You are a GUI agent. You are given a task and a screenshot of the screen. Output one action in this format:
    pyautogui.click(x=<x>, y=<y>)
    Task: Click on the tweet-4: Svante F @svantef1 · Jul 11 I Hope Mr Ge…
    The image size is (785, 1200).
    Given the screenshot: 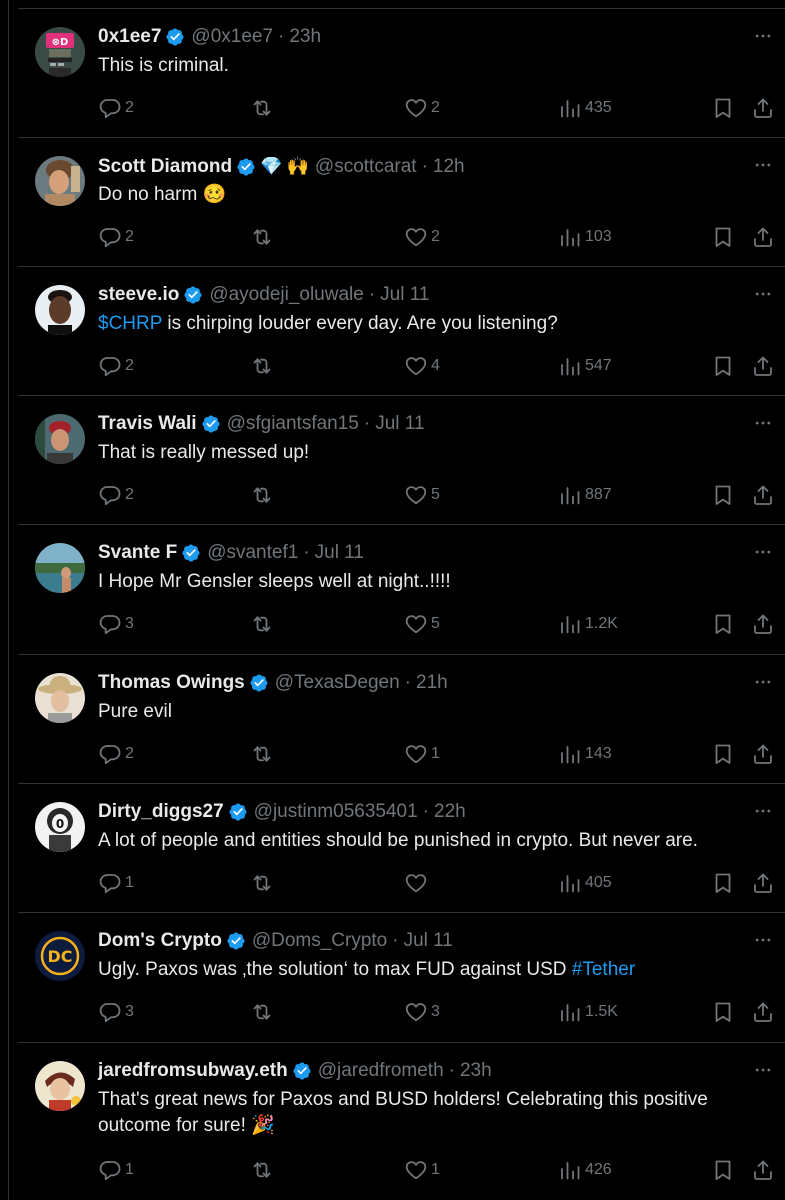 What is the action you would take?
    pyautogui.click(x=401, y=589)
    